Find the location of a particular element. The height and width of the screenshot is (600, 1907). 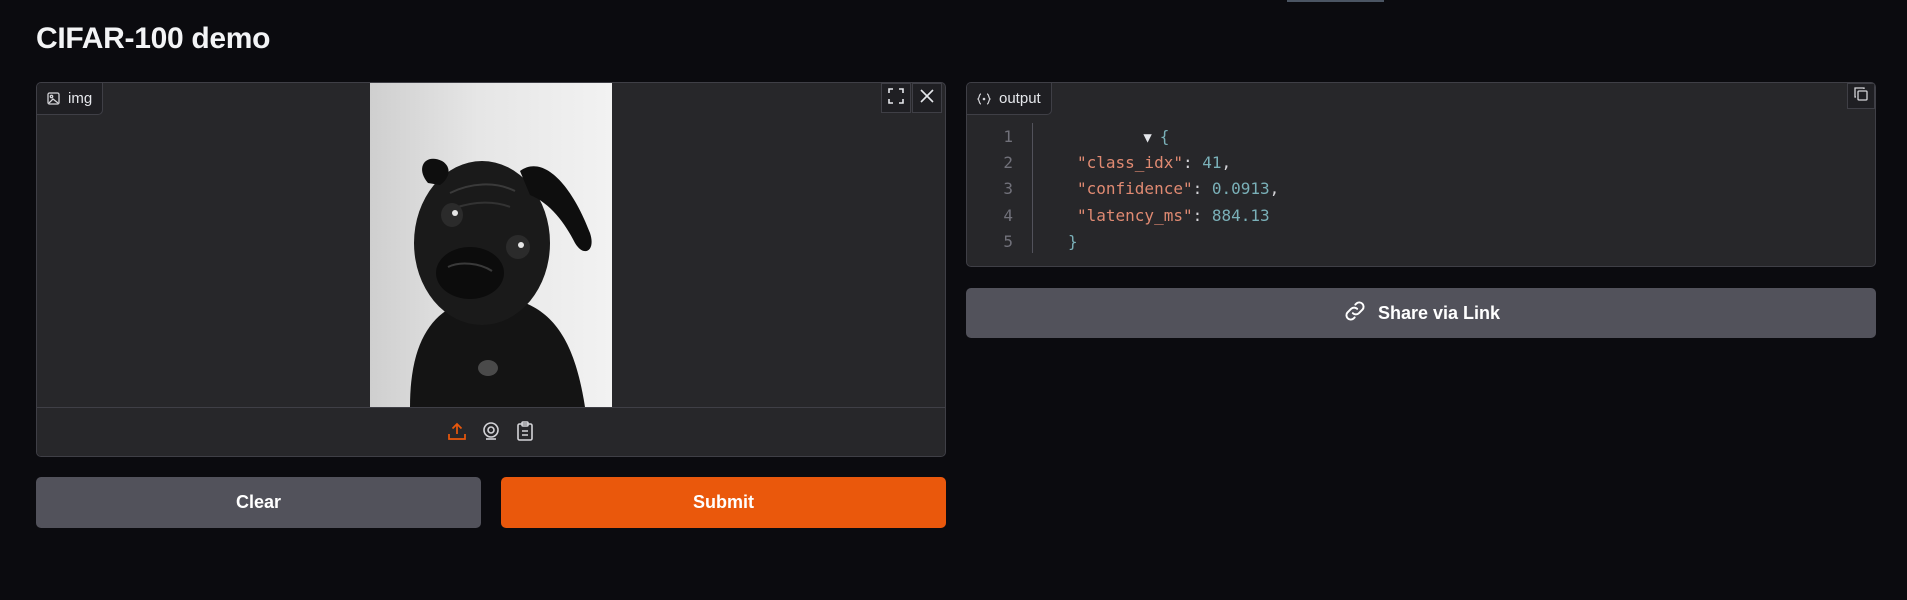

clipboard-icon is located at coordinates (525, 433).